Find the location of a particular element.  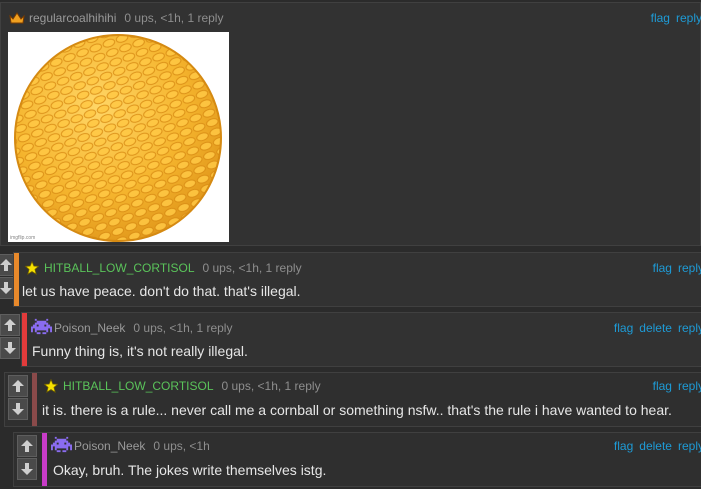

comment-stats: 0 ups, <1h is located at coordinates (181, 446).